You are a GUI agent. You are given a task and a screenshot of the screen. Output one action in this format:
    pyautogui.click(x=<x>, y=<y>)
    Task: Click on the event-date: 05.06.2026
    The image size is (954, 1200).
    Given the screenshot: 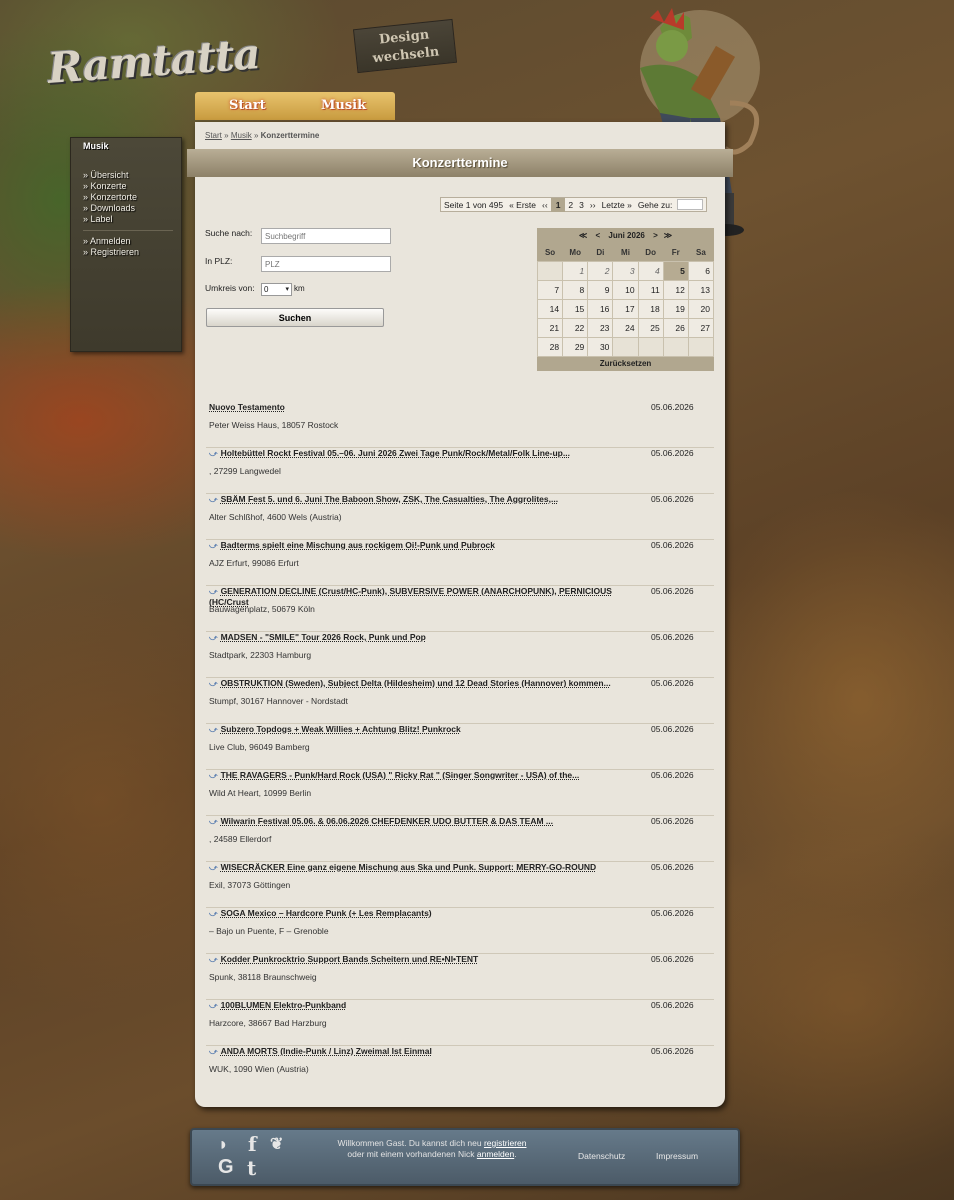 What is the action you would take?
    pyautogui.click(x=672, y=407)
    